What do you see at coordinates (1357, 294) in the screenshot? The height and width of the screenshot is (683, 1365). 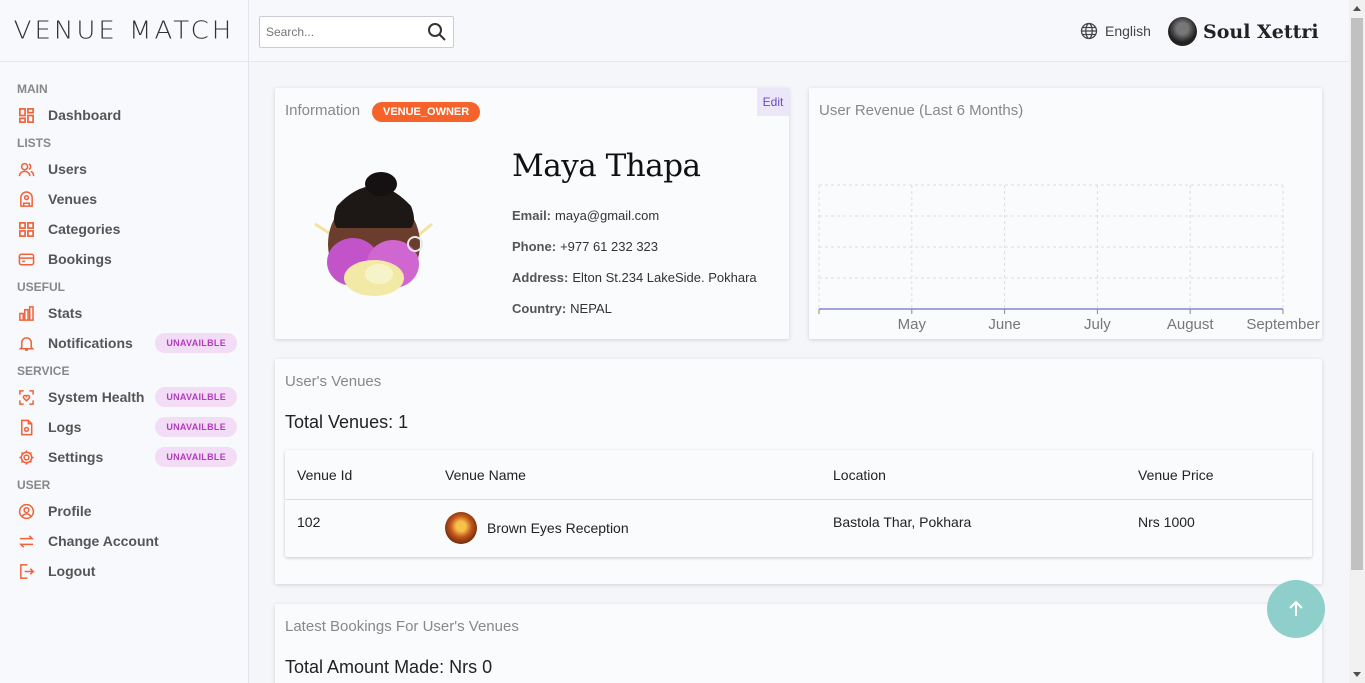 I see `scrollbar-thumb` at bounding box center [1357, 294].